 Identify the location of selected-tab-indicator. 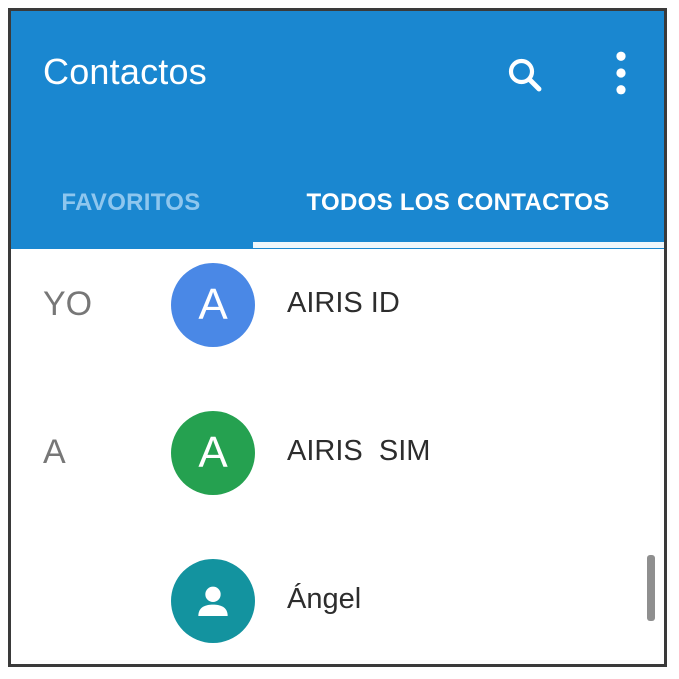
(458, 245).